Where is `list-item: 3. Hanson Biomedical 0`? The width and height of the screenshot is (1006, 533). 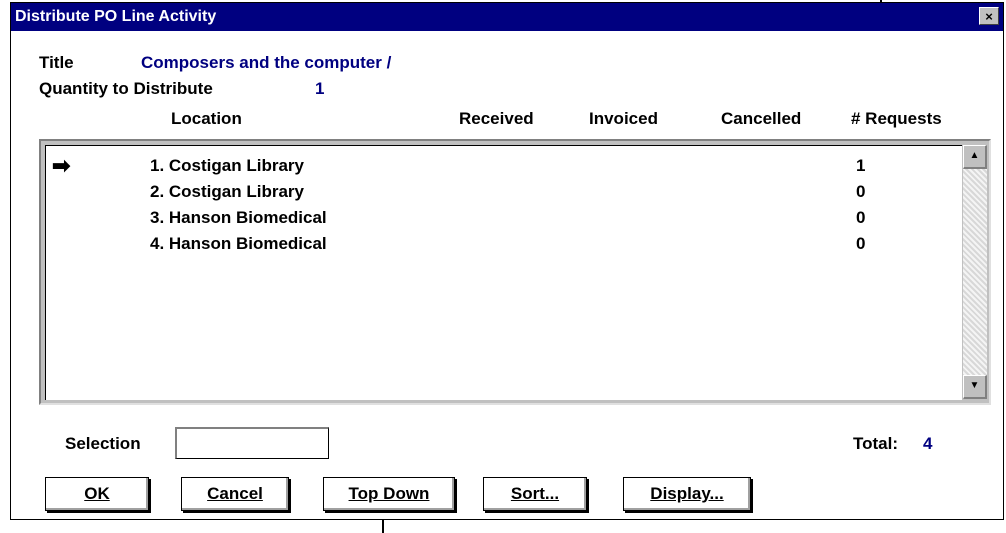 list-item: 3. Hanson Biomedical 0 is located at coordinates (504, 221).